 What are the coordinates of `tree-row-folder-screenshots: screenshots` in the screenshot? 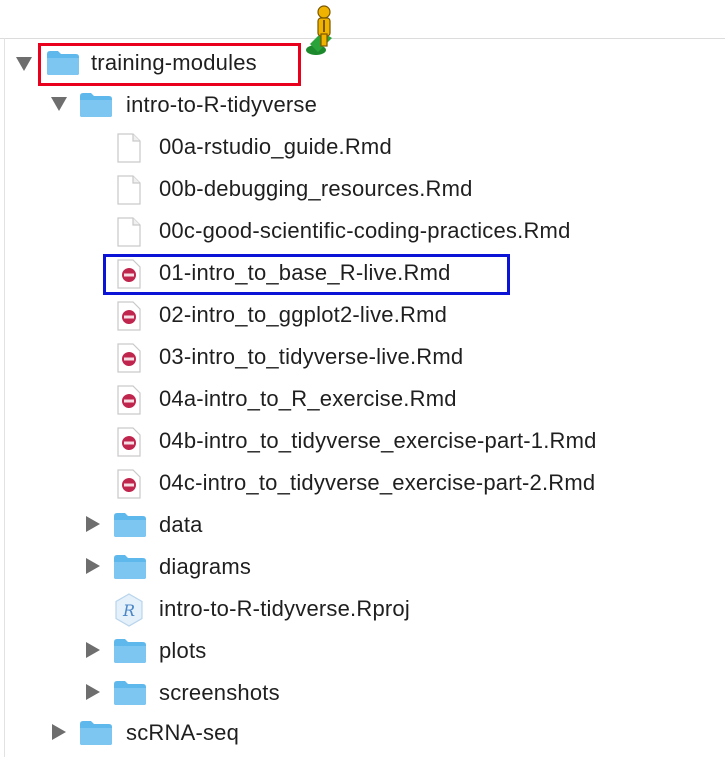 It's located at (362, 693).